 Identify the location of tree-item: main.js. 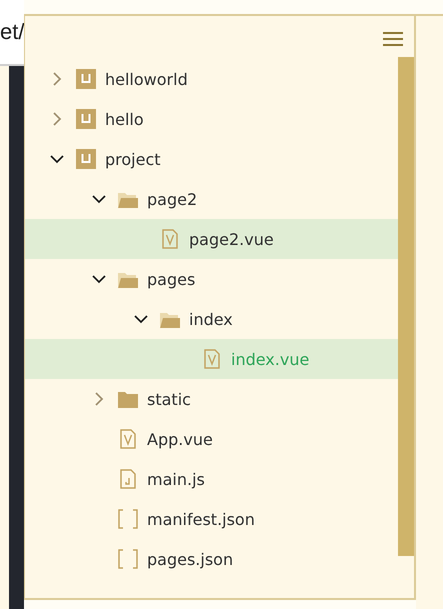
(211, 479).